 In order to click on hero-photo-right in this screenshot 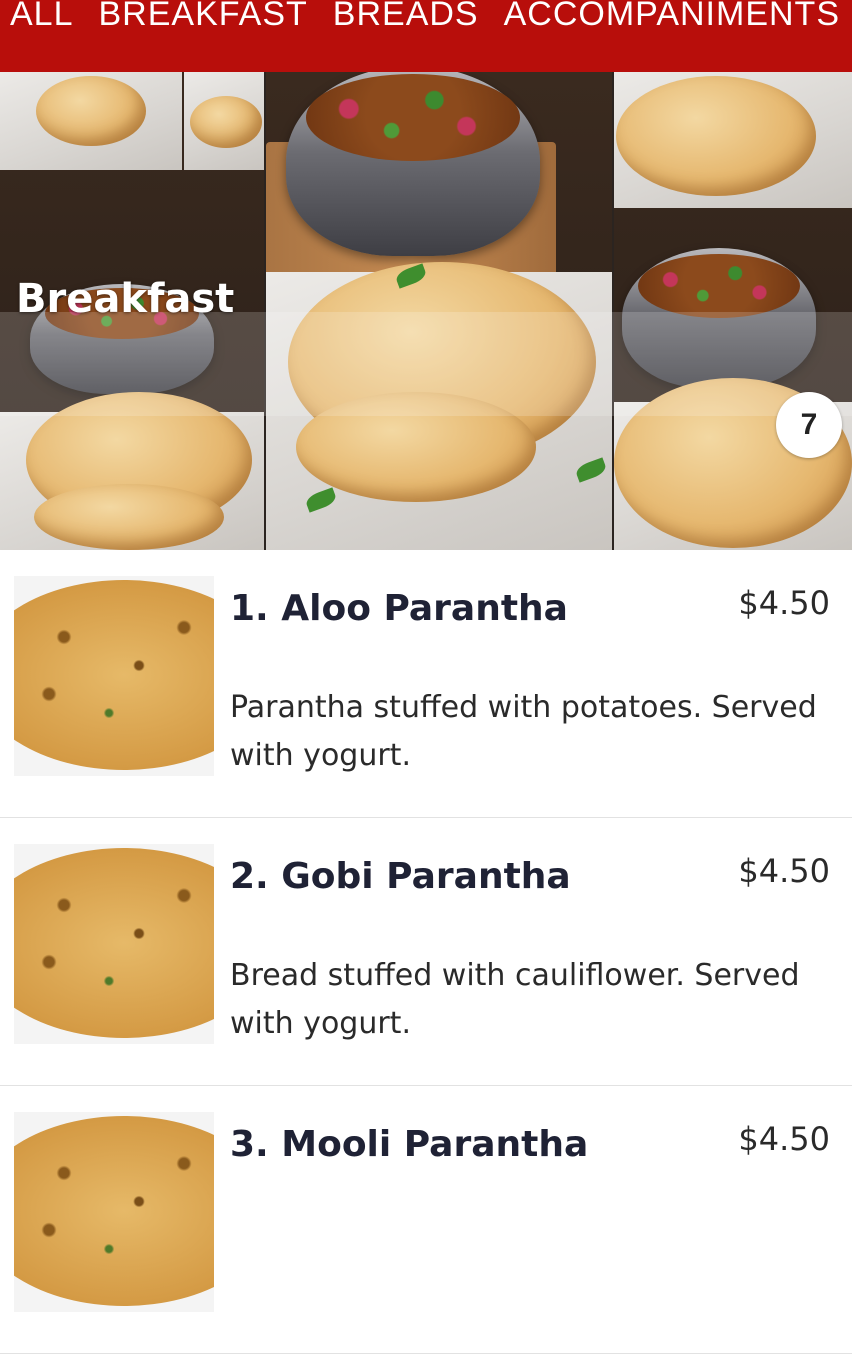, I will do `click(733, 311)`.